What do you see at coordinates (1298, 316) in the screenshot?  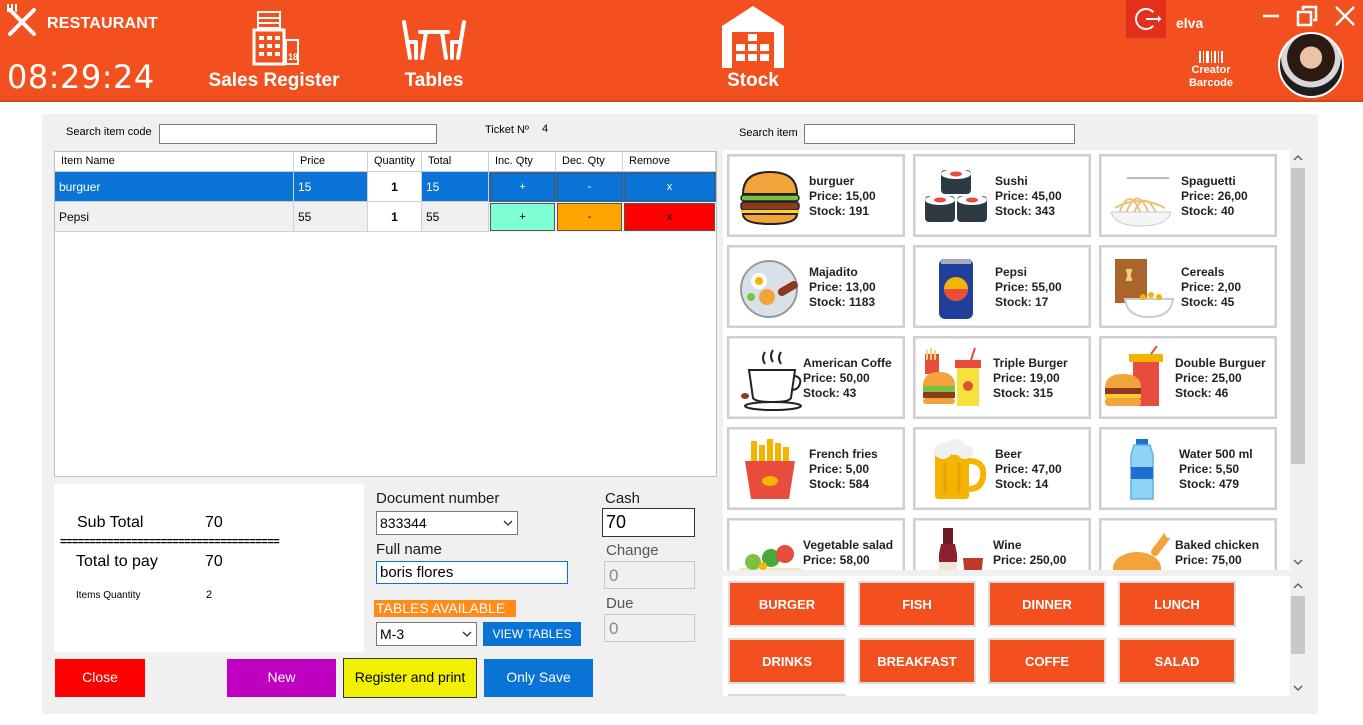 I see `items-scroll-thumb` at bounding box center [1298, 316].